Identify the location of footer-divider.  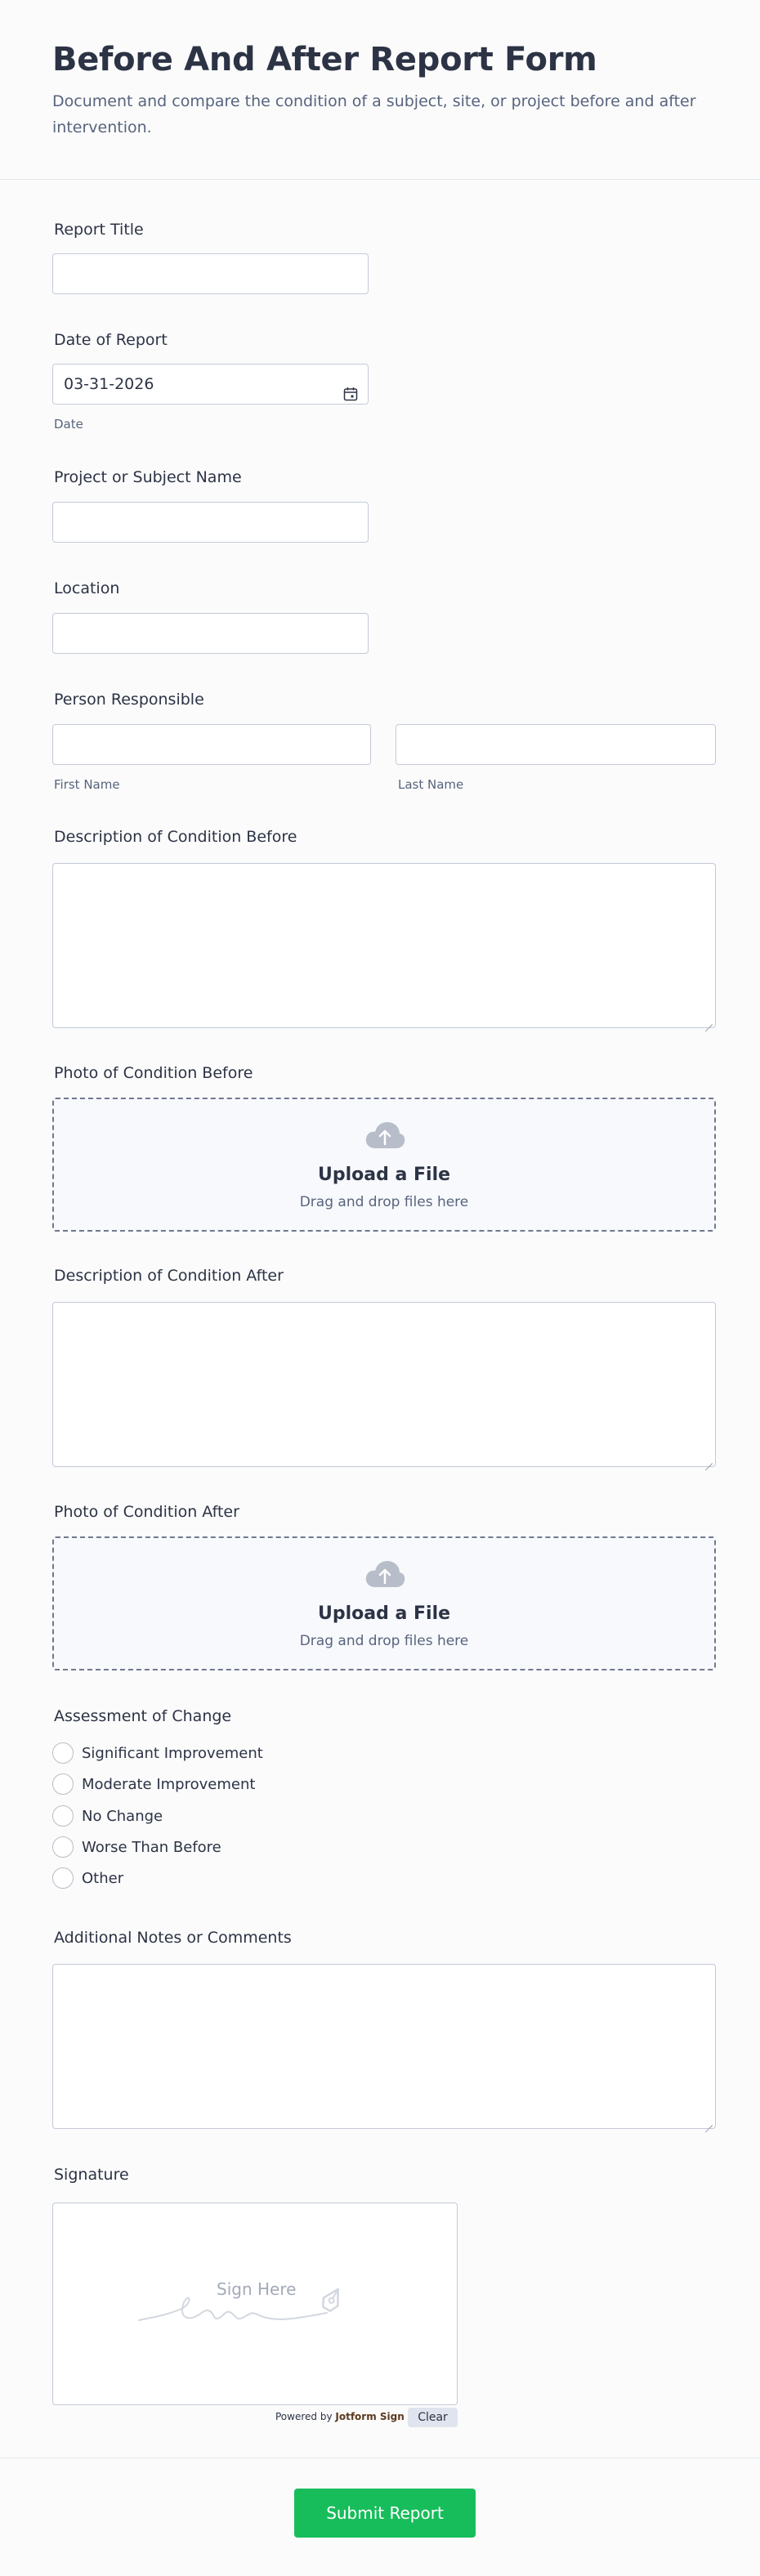
(380, 2457).